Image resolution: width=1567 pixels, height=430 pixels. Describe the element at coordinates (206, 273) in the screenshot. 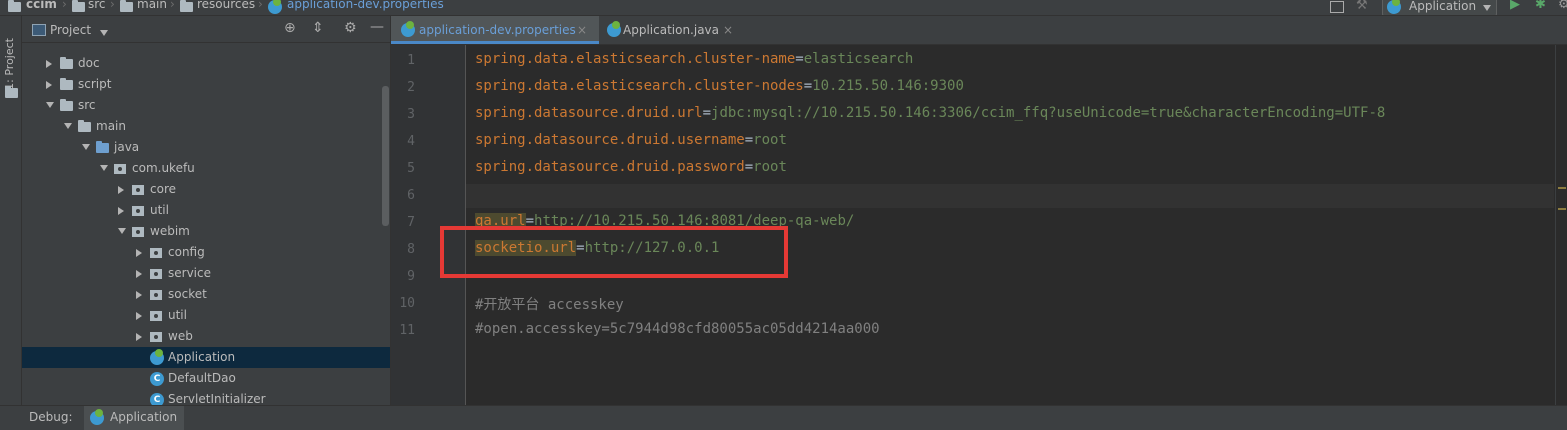

I see `tree-row-service: service` at that location.